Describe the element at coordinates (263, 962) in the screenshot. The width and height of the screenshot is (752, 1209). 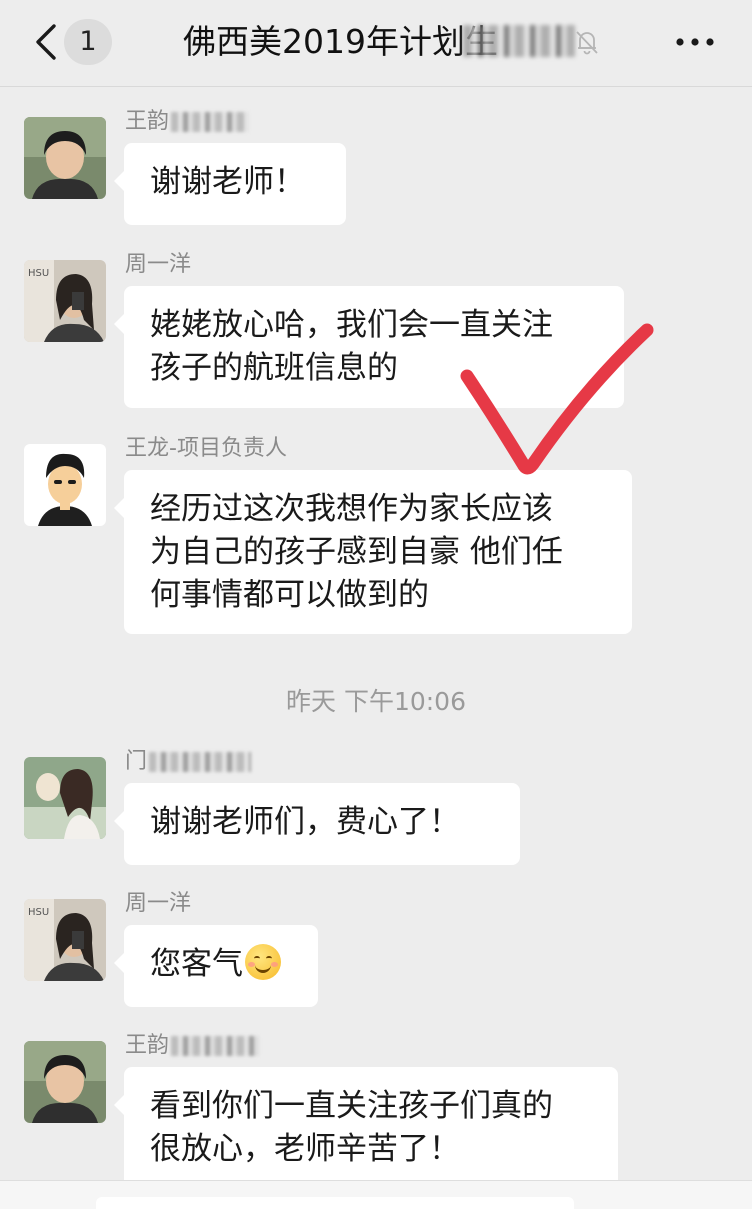
I see `smiling-face-emoji` at that location.